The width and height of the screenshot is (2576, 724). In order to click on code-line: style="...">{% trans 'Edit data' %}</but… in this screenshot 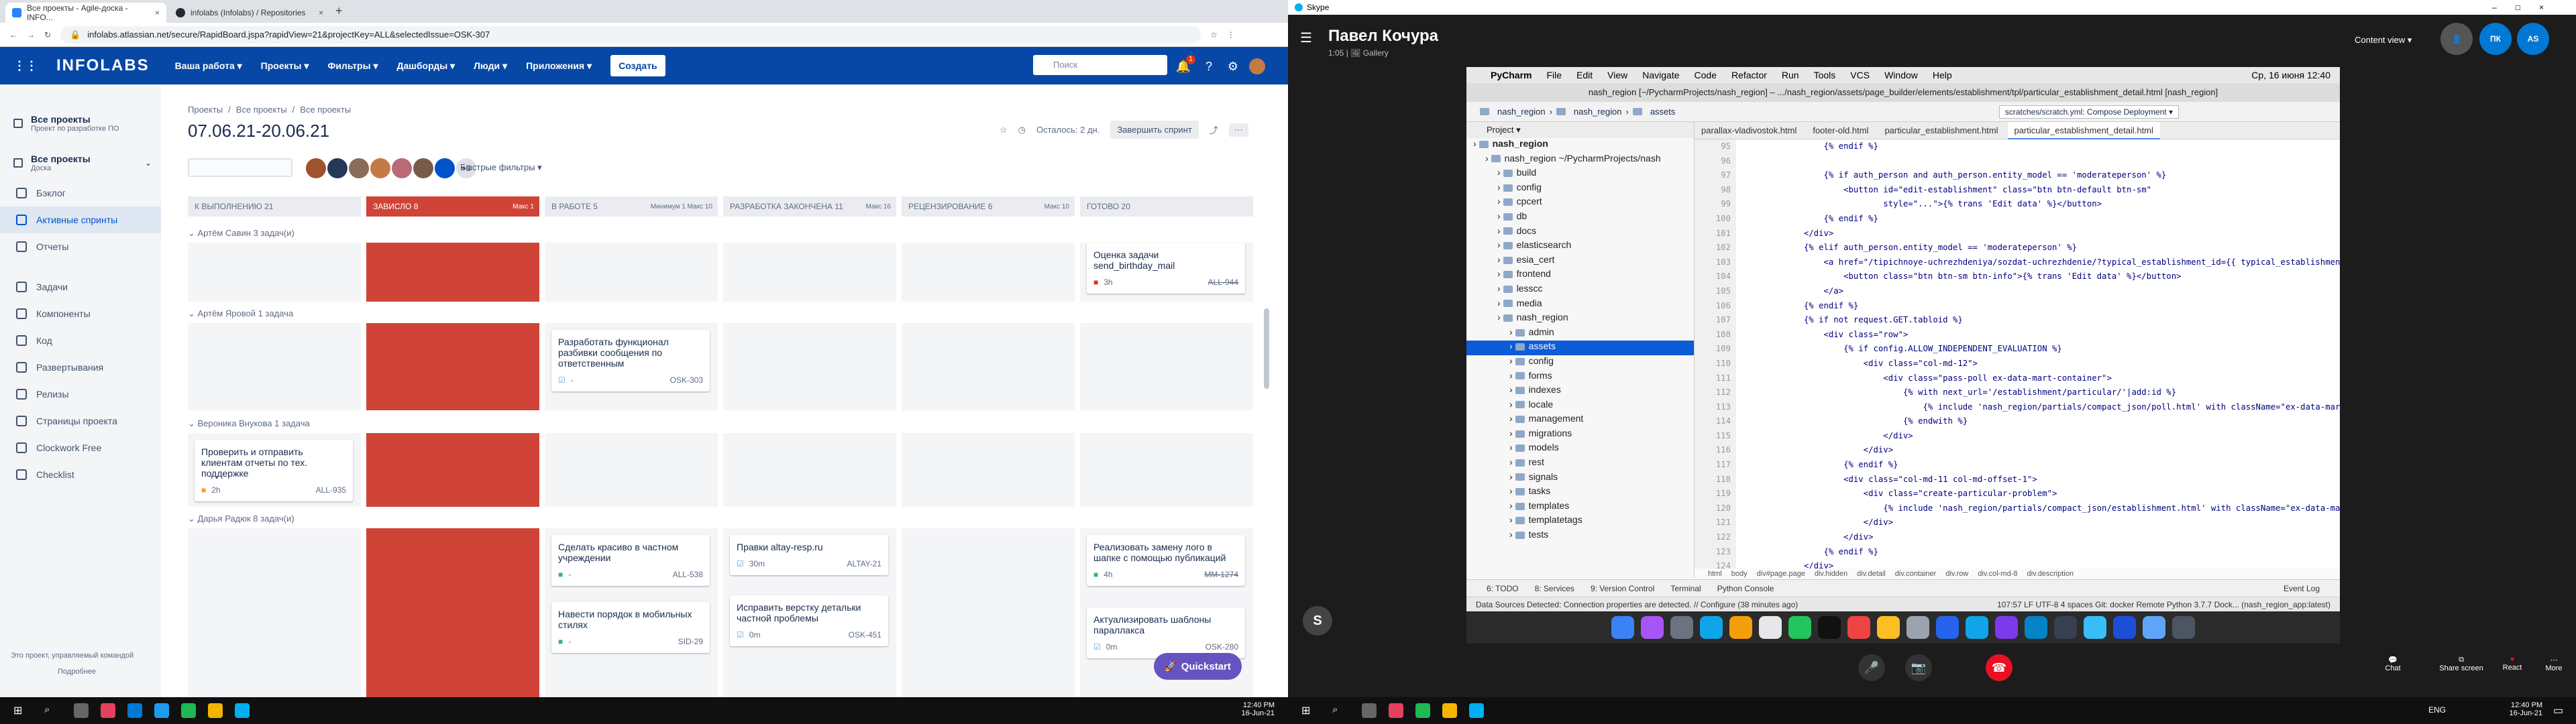, I will do `click(2042, 204)`.